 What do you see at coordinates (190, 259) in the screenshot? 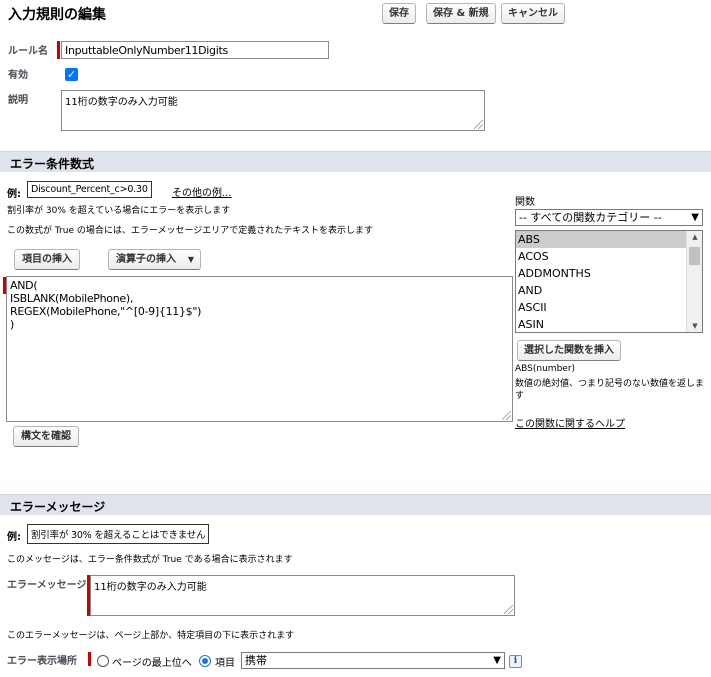
I see `dropdown-arrow-icon: ▼` at bounding box center [190, 259].